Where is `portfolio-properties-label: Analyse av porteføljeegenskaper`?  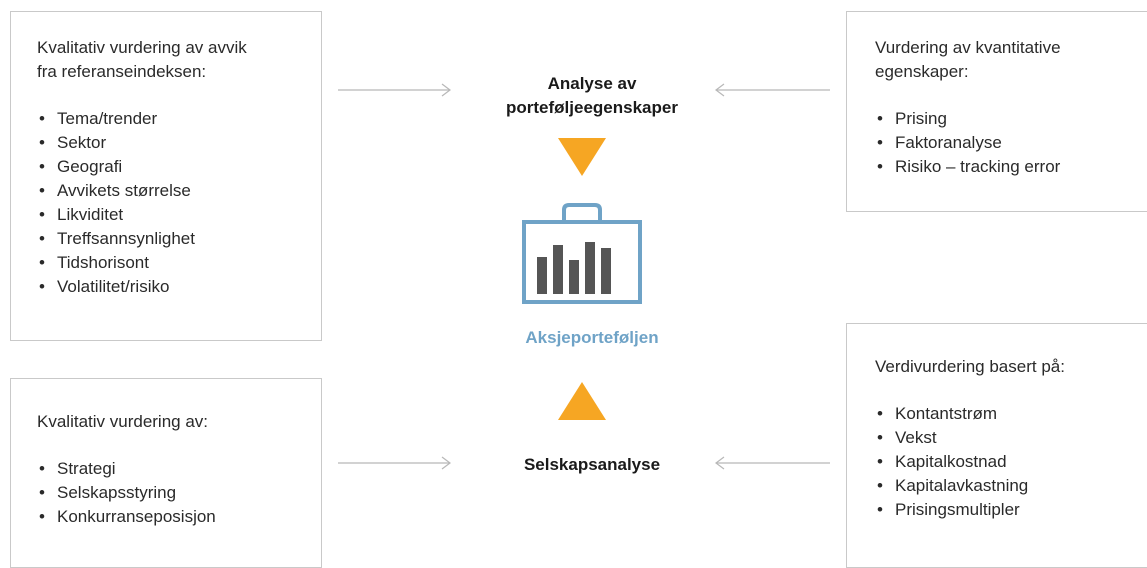 portfolio-properties-label: Analyse av porteføljeegenskaper is located at coordinates (592, 95).